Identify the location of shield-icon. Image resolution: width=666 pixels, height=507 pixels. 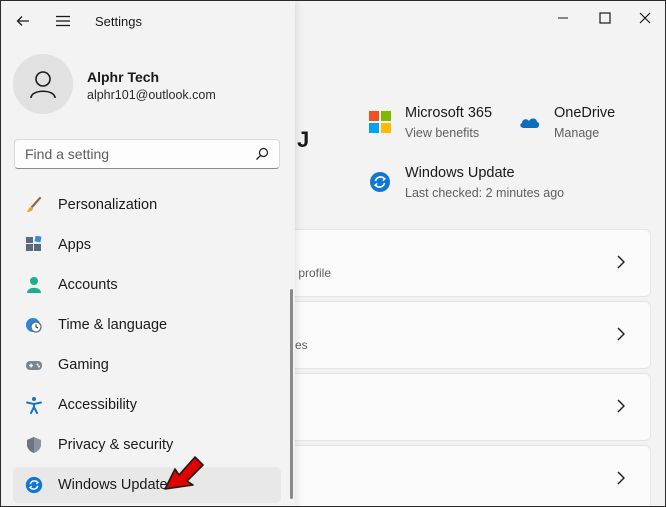
(34, 445).